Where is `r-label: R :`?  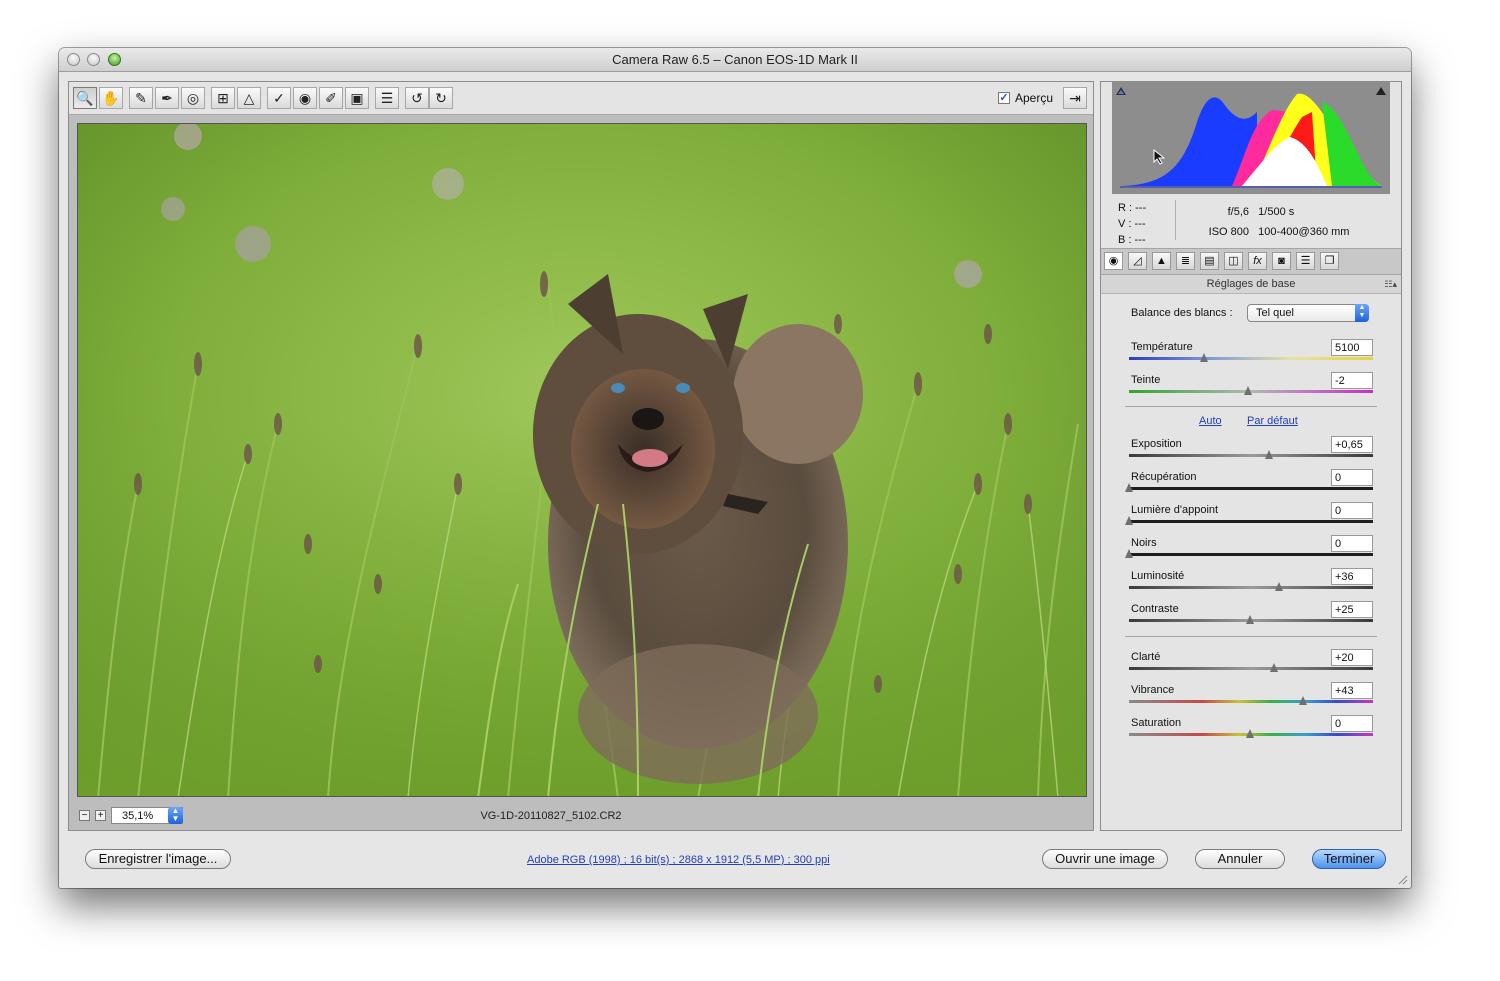 r-label: R : is located at coordinates (1125, 208).